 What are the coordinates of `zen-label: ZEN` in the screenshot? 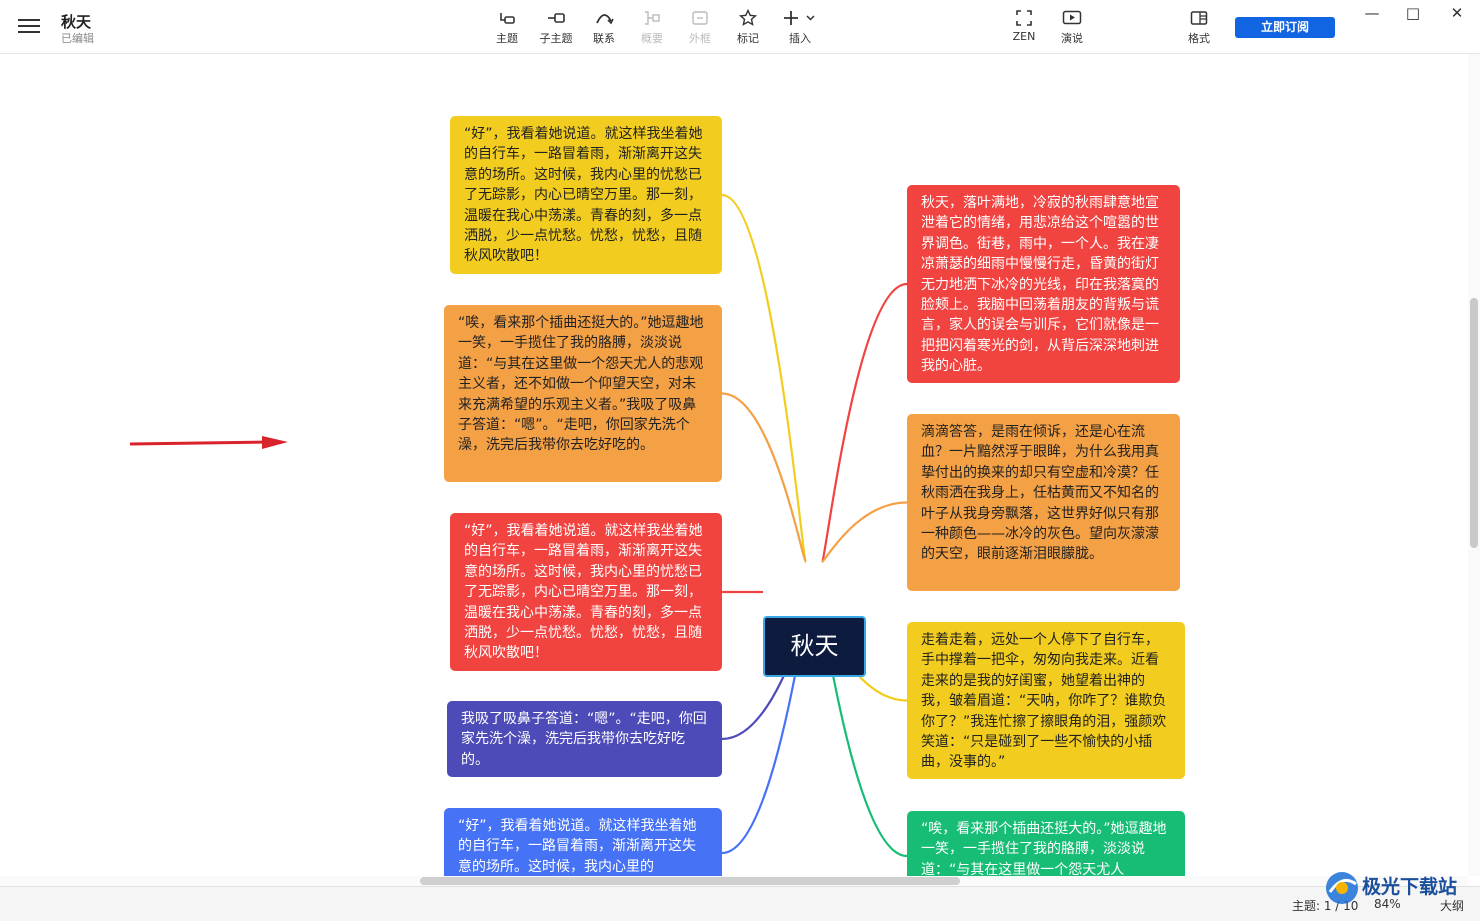 It's located at (1024, 36).